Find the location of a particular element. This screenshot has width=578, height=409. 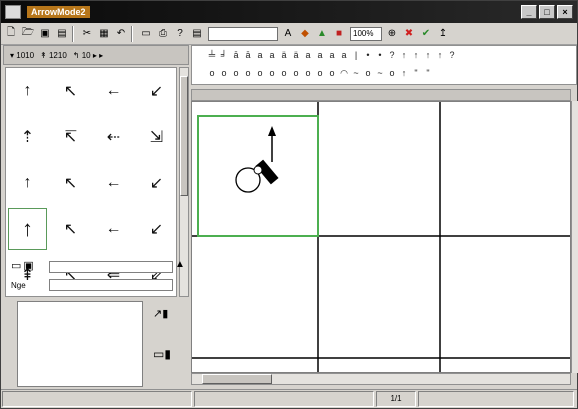

selected-cell-highlight is located at coordinates (258, 176).